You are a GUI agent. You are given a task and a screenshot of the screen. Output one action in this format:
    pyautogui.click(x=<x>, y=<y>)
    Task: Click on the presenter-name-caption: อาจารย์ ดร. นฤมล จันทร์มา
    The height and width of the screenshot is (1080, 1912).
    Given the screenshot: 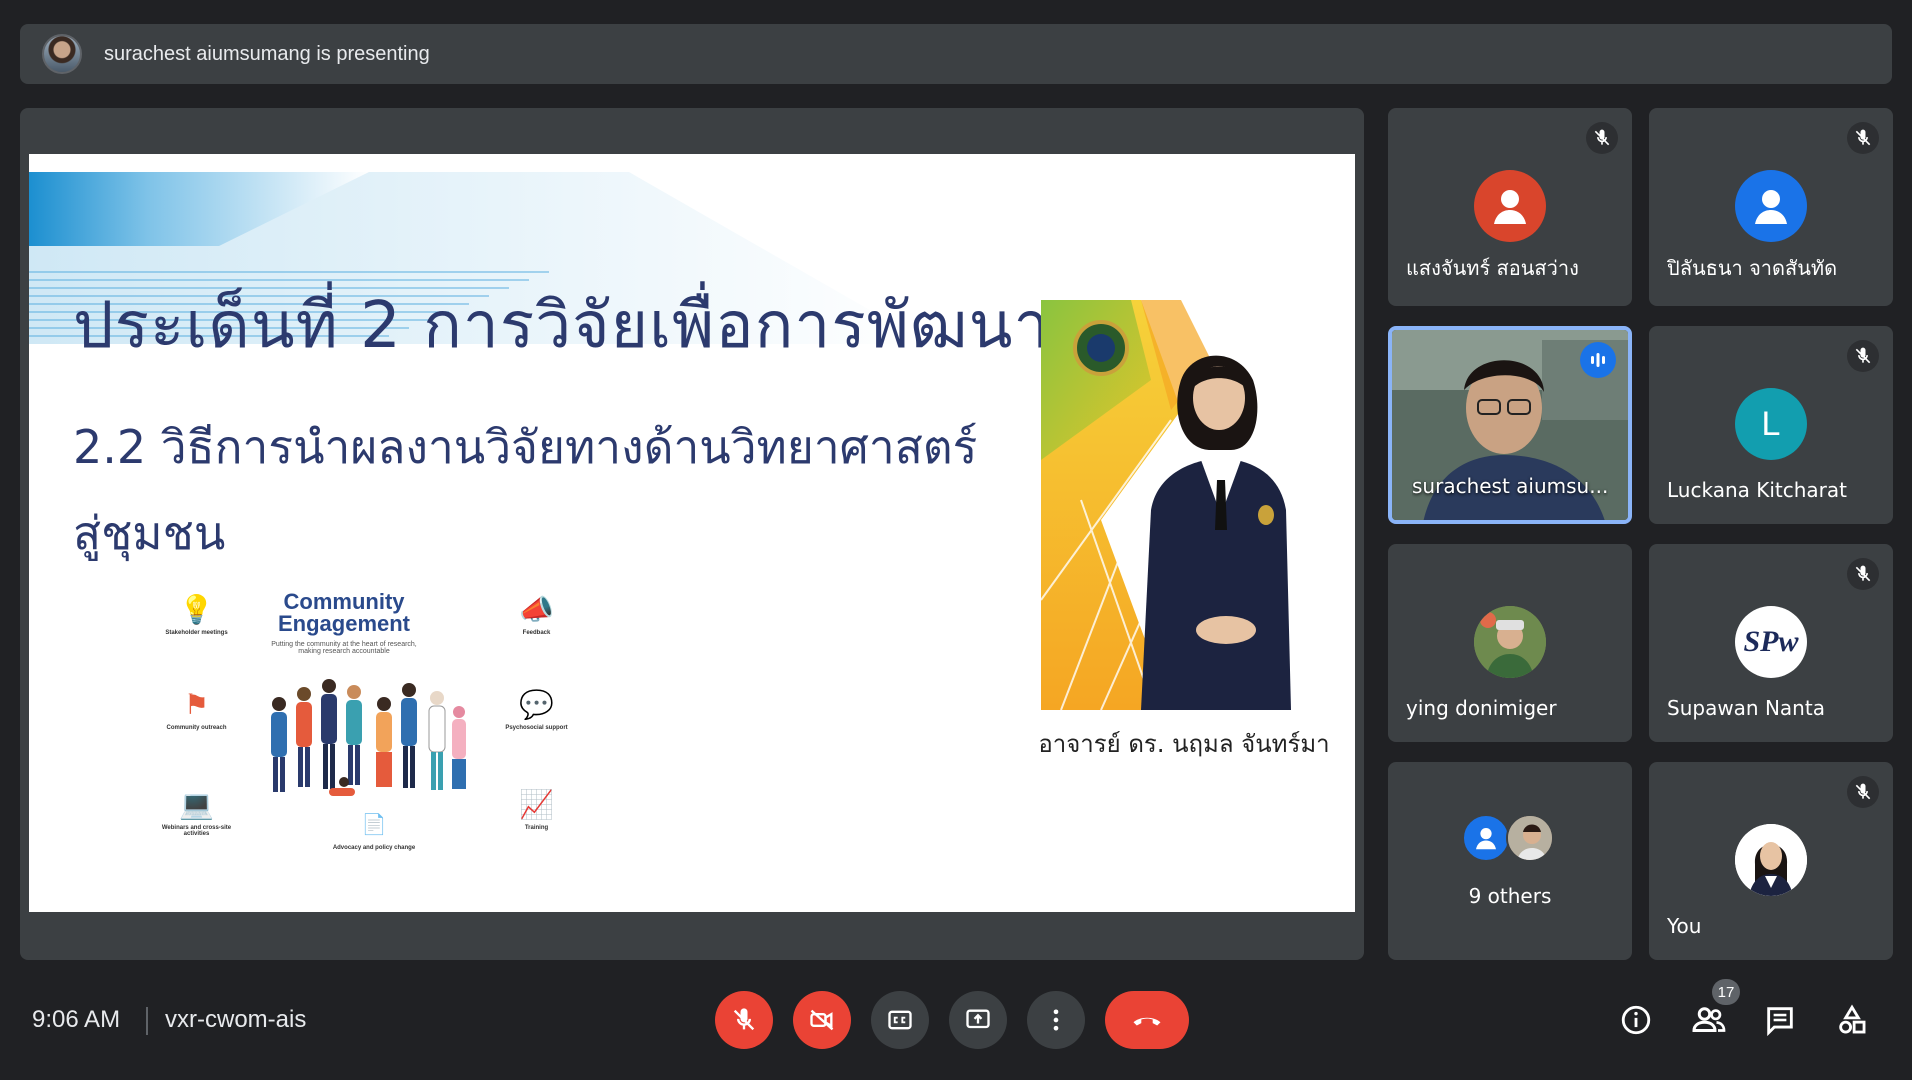 What is the action you would take?
    pyautogui.click(x=1184, y=744)
    